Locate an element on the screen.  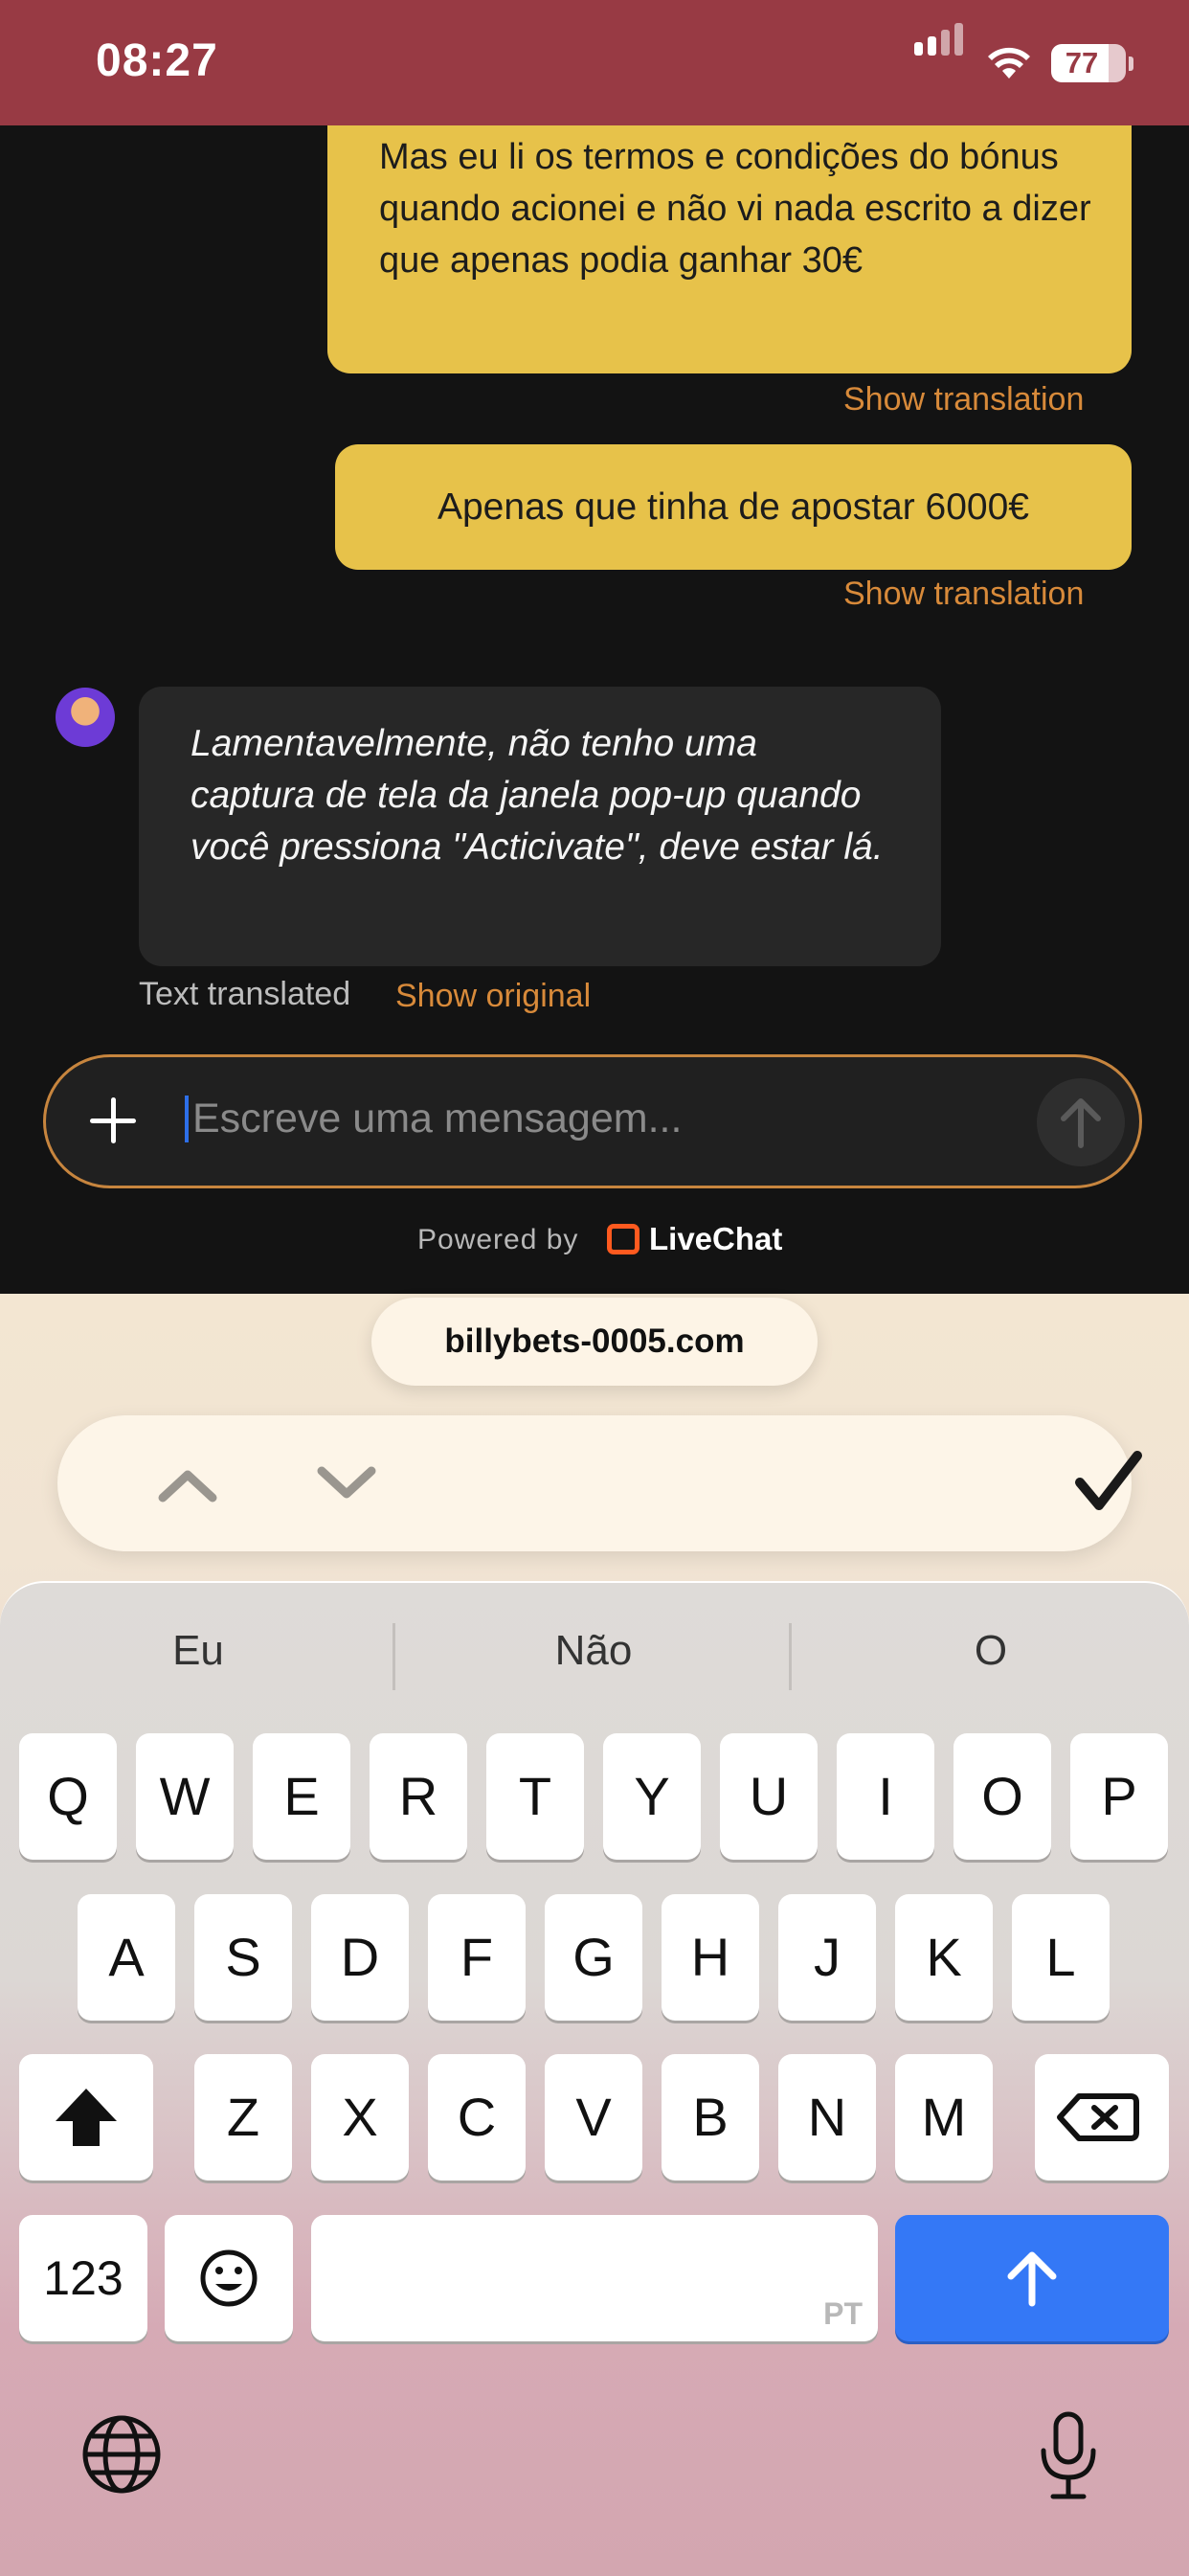
shift-arrow-icon is located at coordinates (86, 2117).